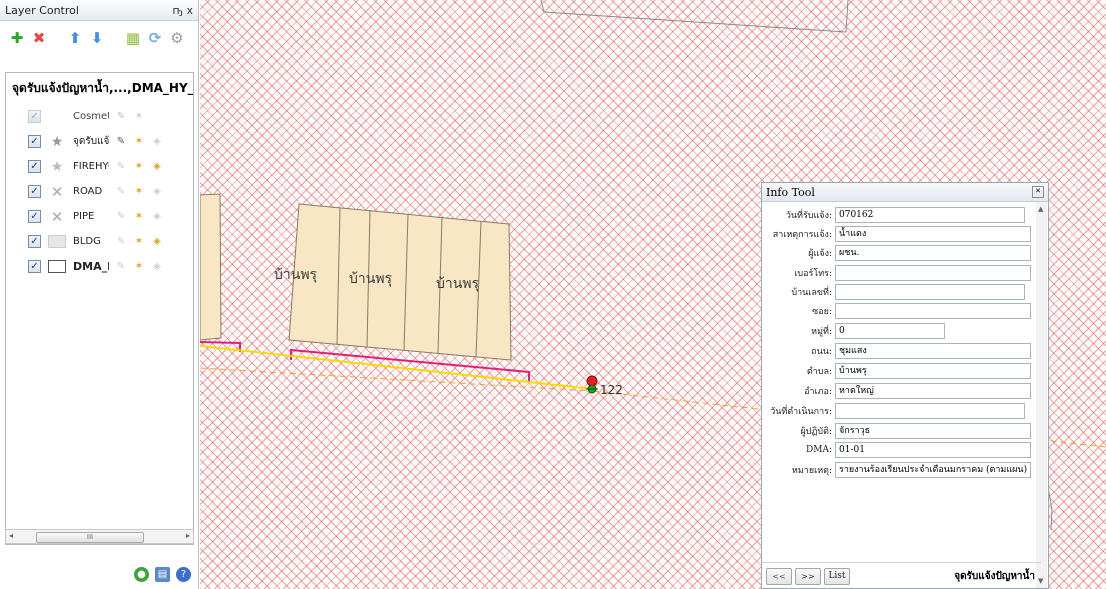 The image size is (1106, 589). Describe the element at coordinates (837, 576) in the screenshot. I see `list-button: List` at that location.